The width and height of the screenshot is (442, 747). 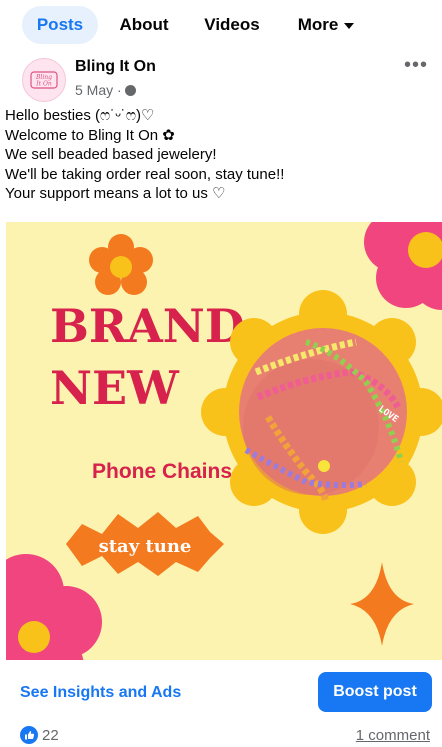 What do you see at coordinates (43, 84) in the screenshot?
I see `svg-text: It On` at bounding box center [43, 84].